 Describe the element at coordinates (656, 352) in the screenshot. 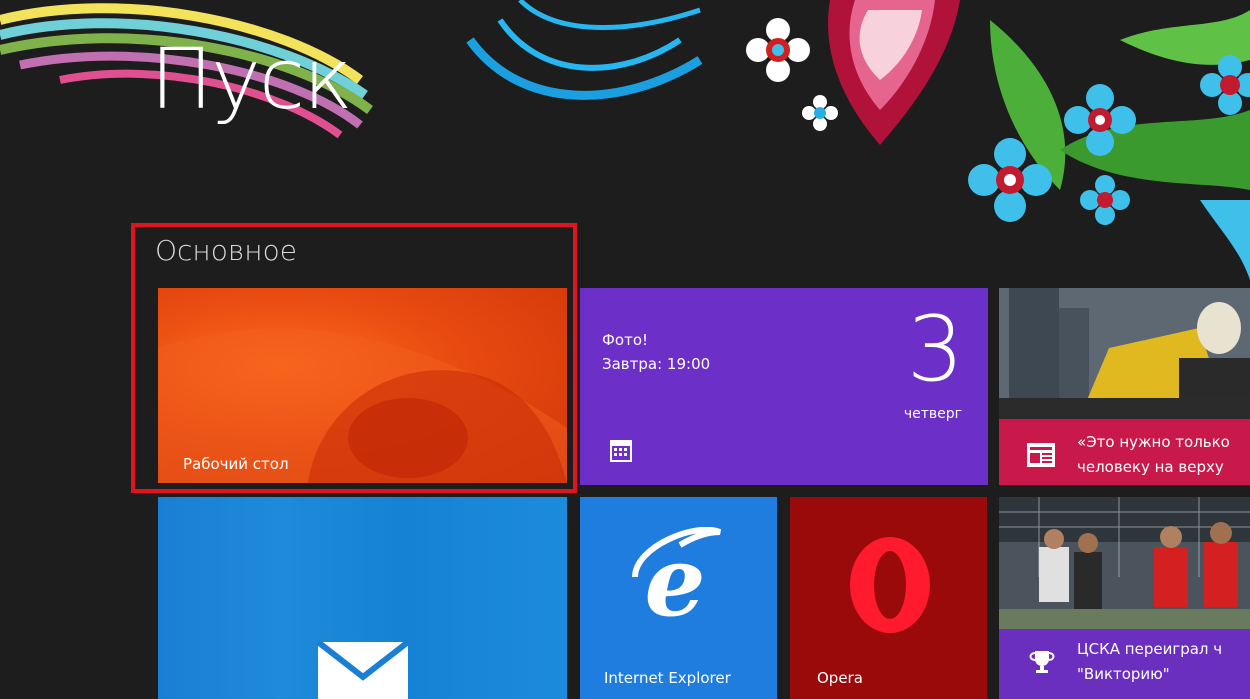

I see `calendar-event: Фото! Завтра: 19:00` at that location.